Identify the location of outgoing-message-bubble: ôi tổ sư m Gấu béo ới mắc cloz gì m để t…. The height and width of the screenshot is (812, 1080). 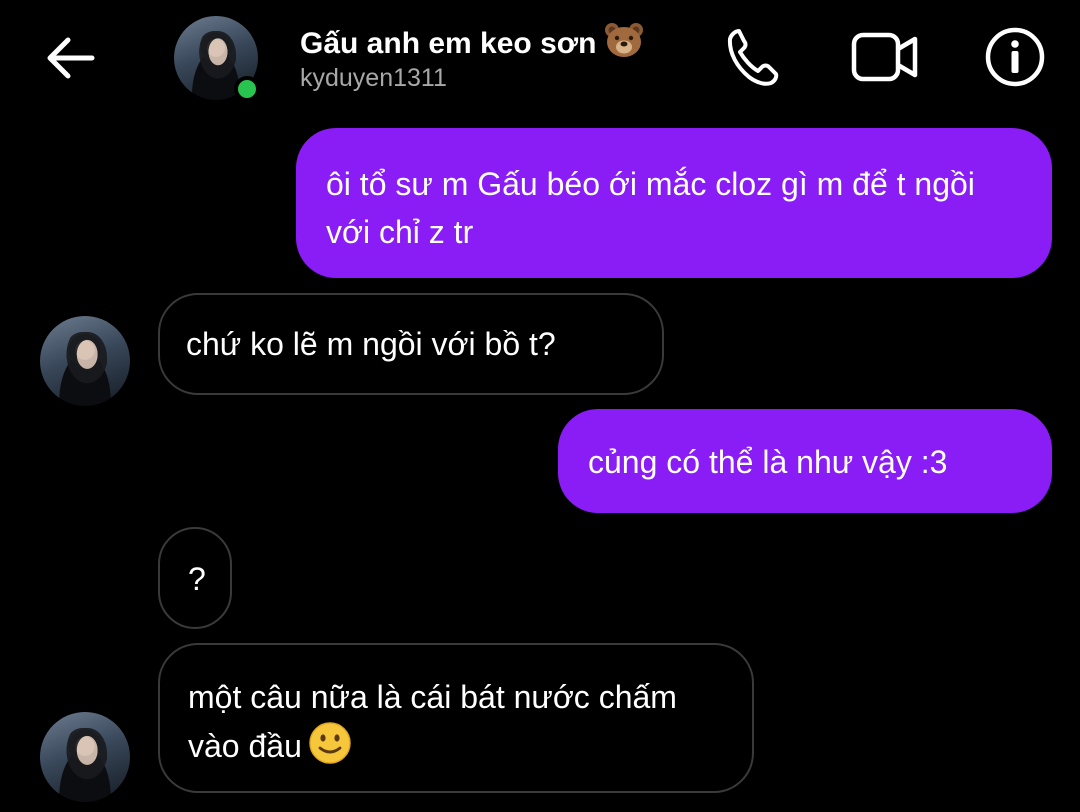
(674, 203).